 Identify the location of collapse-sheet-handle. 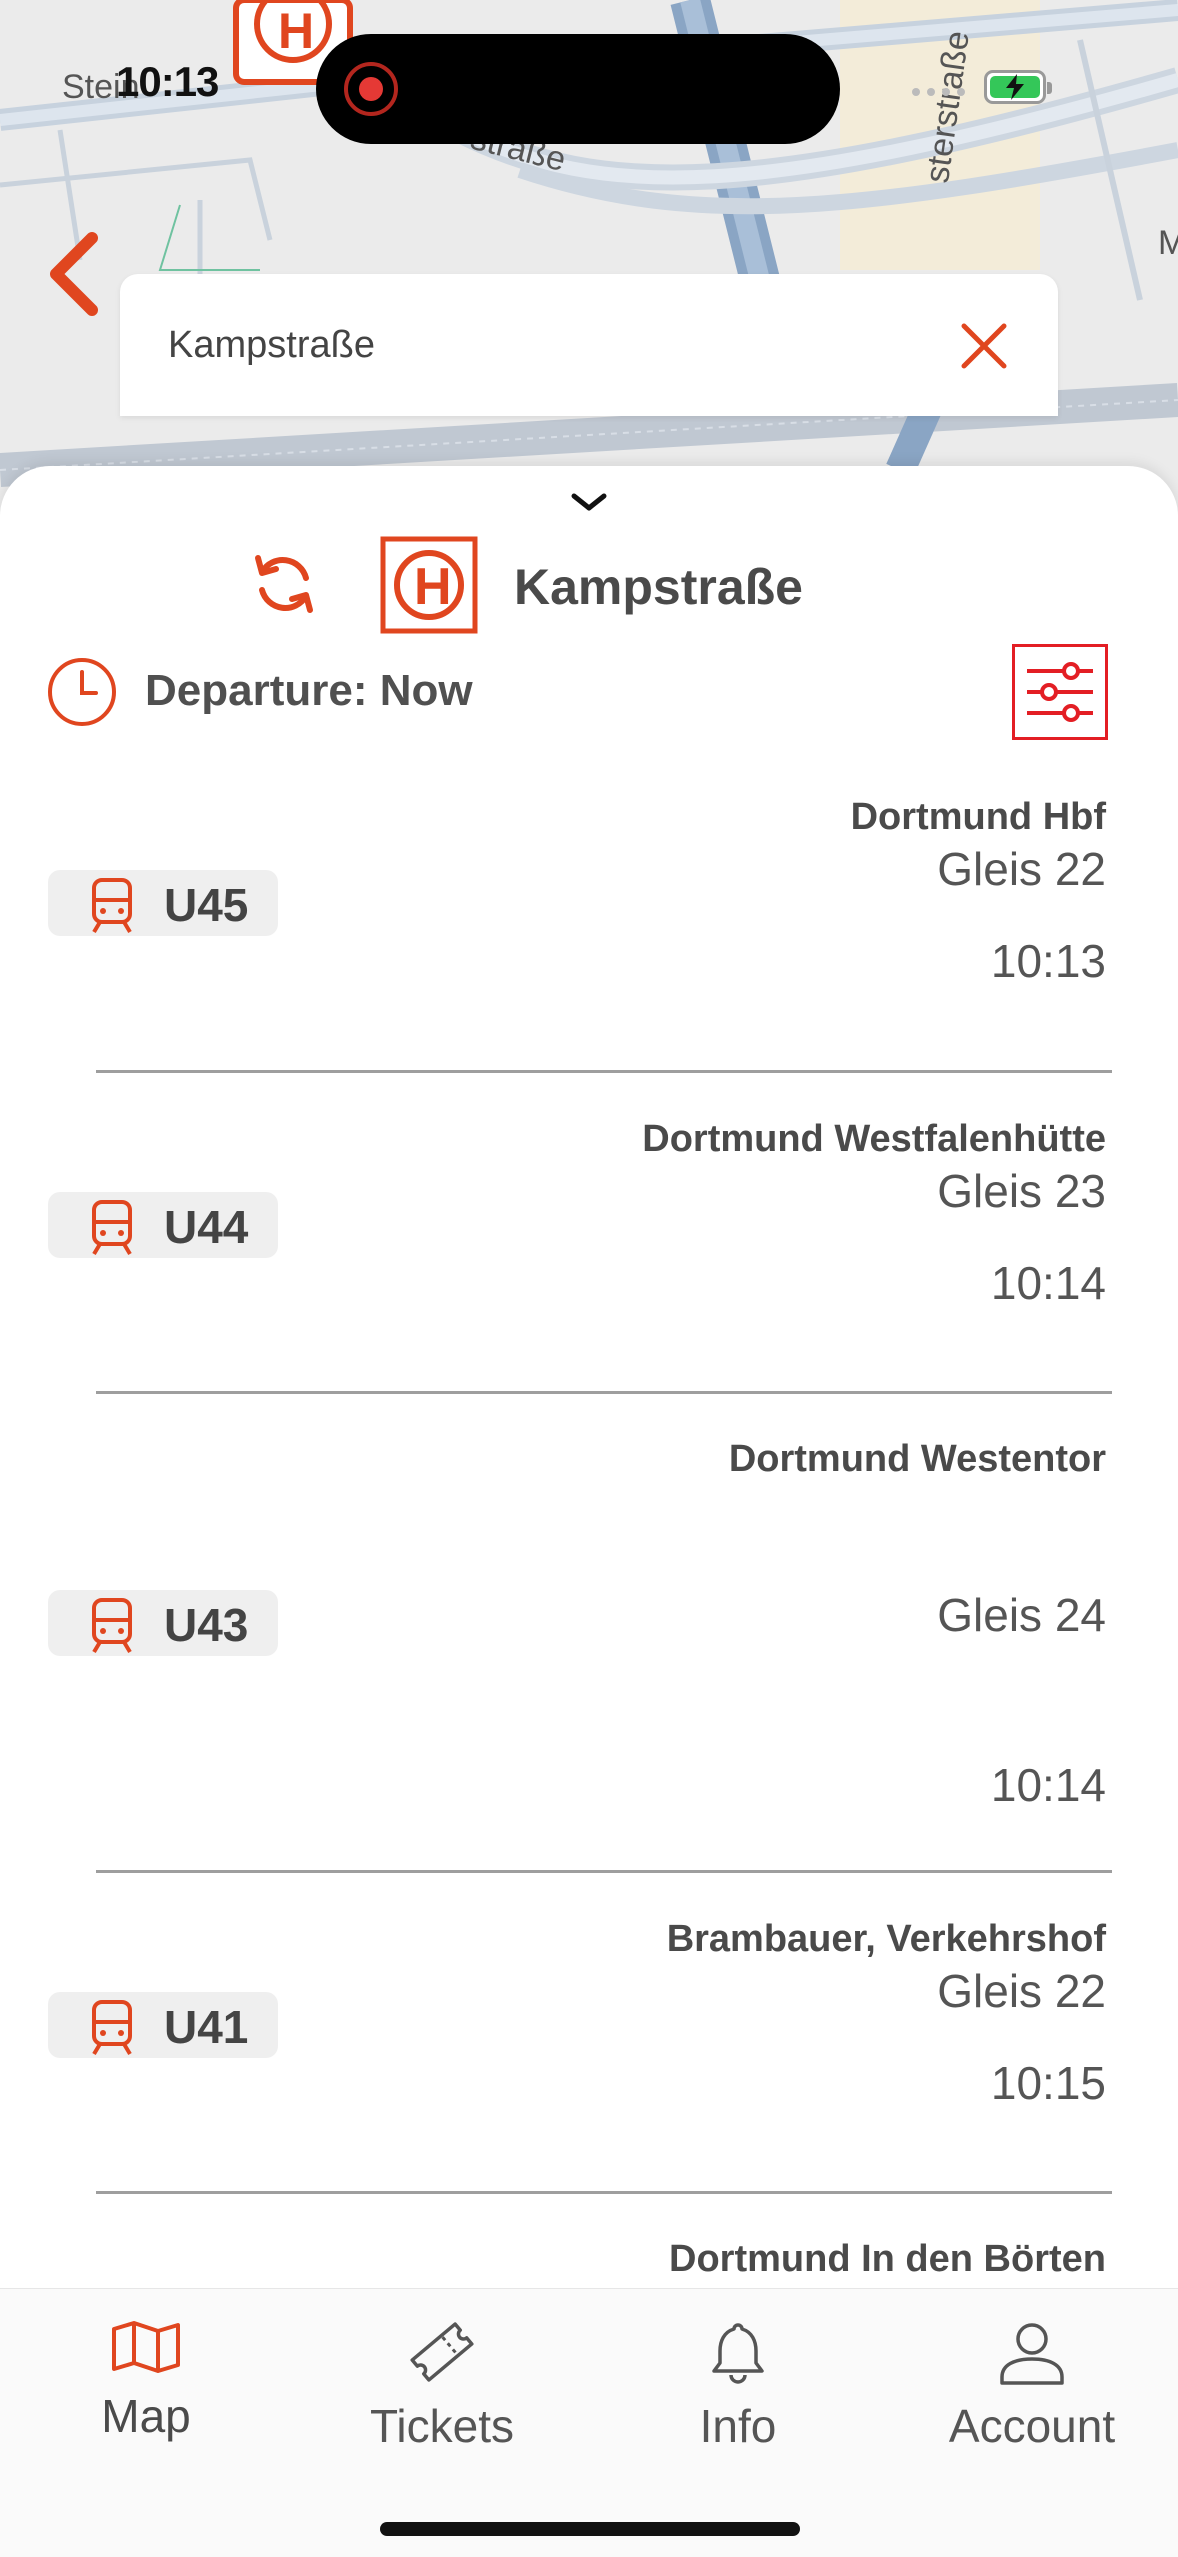
(589, 502).